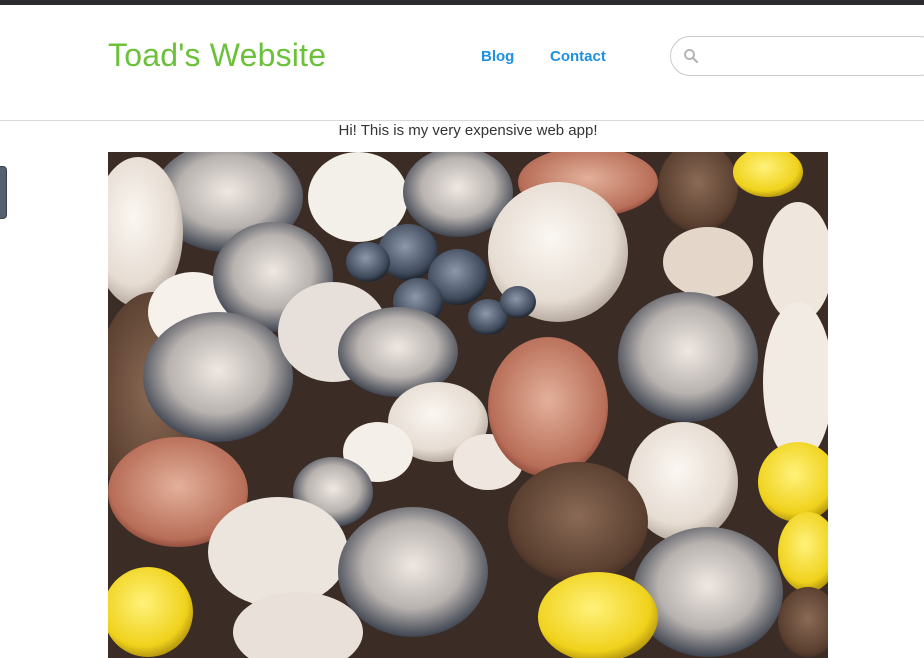  I want to click on search-icon, so click(691, 56).